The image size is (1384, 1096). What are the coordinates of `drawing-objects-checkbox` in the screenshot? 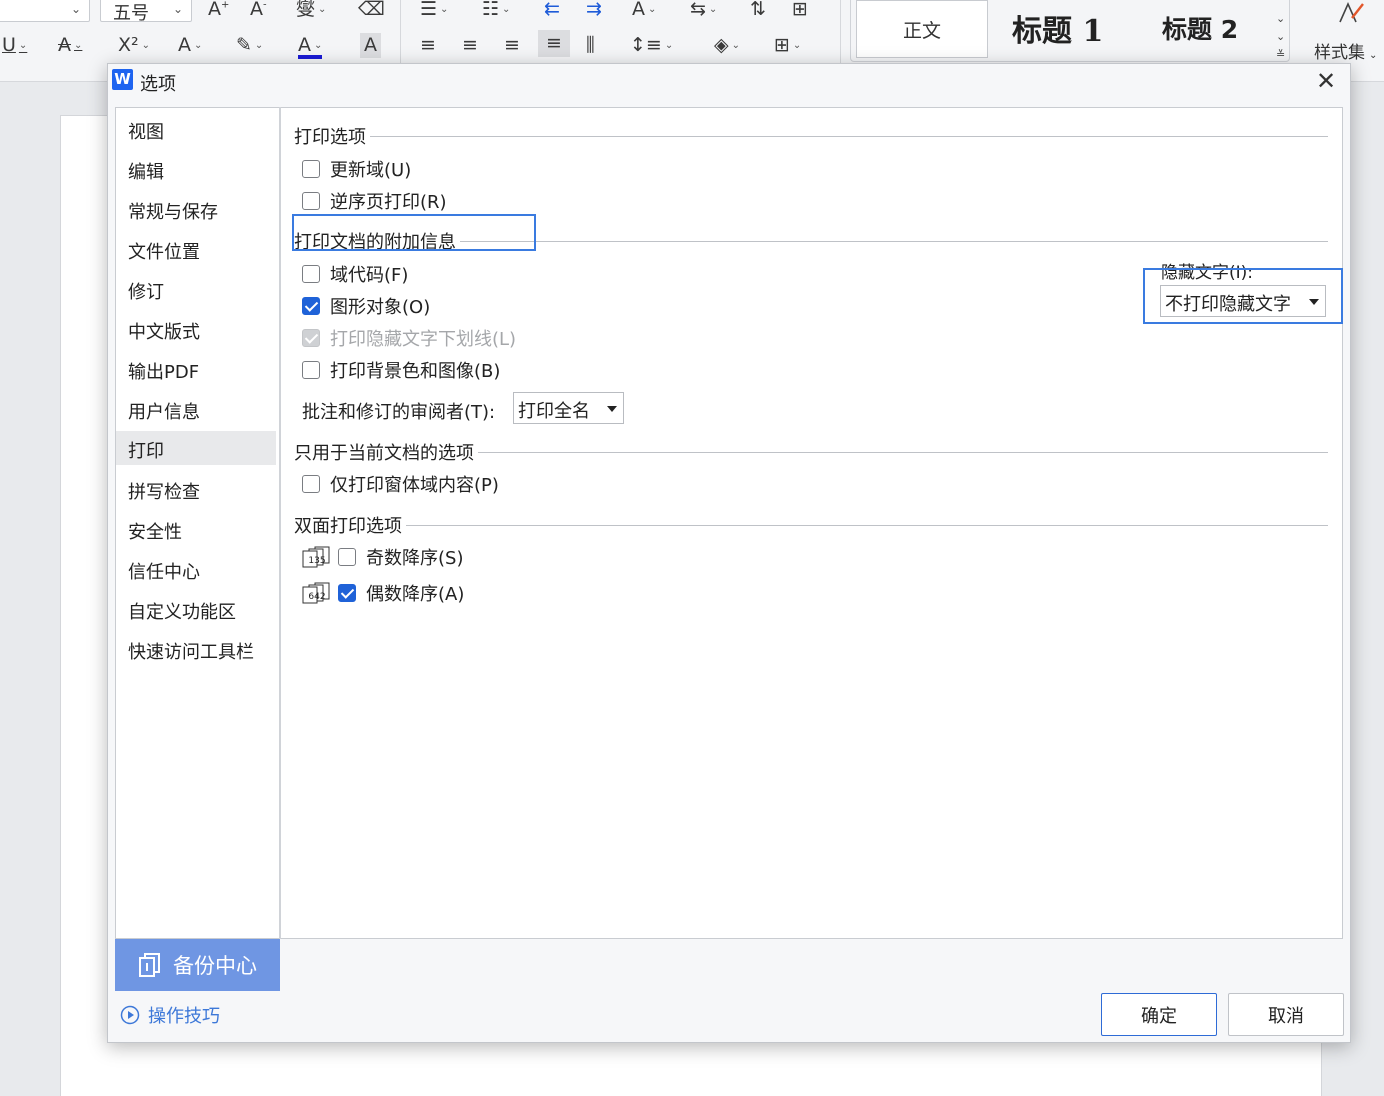 It's located at (311, 306).